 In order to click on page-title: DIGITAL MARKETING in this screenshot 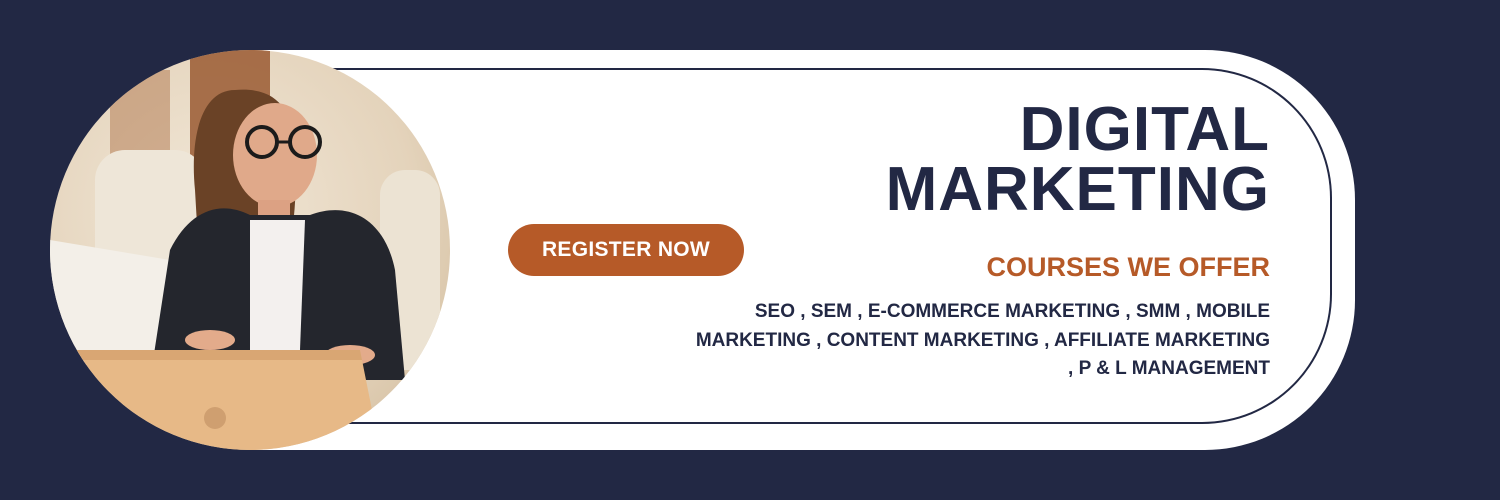, I will do `click(1077, 159)`.